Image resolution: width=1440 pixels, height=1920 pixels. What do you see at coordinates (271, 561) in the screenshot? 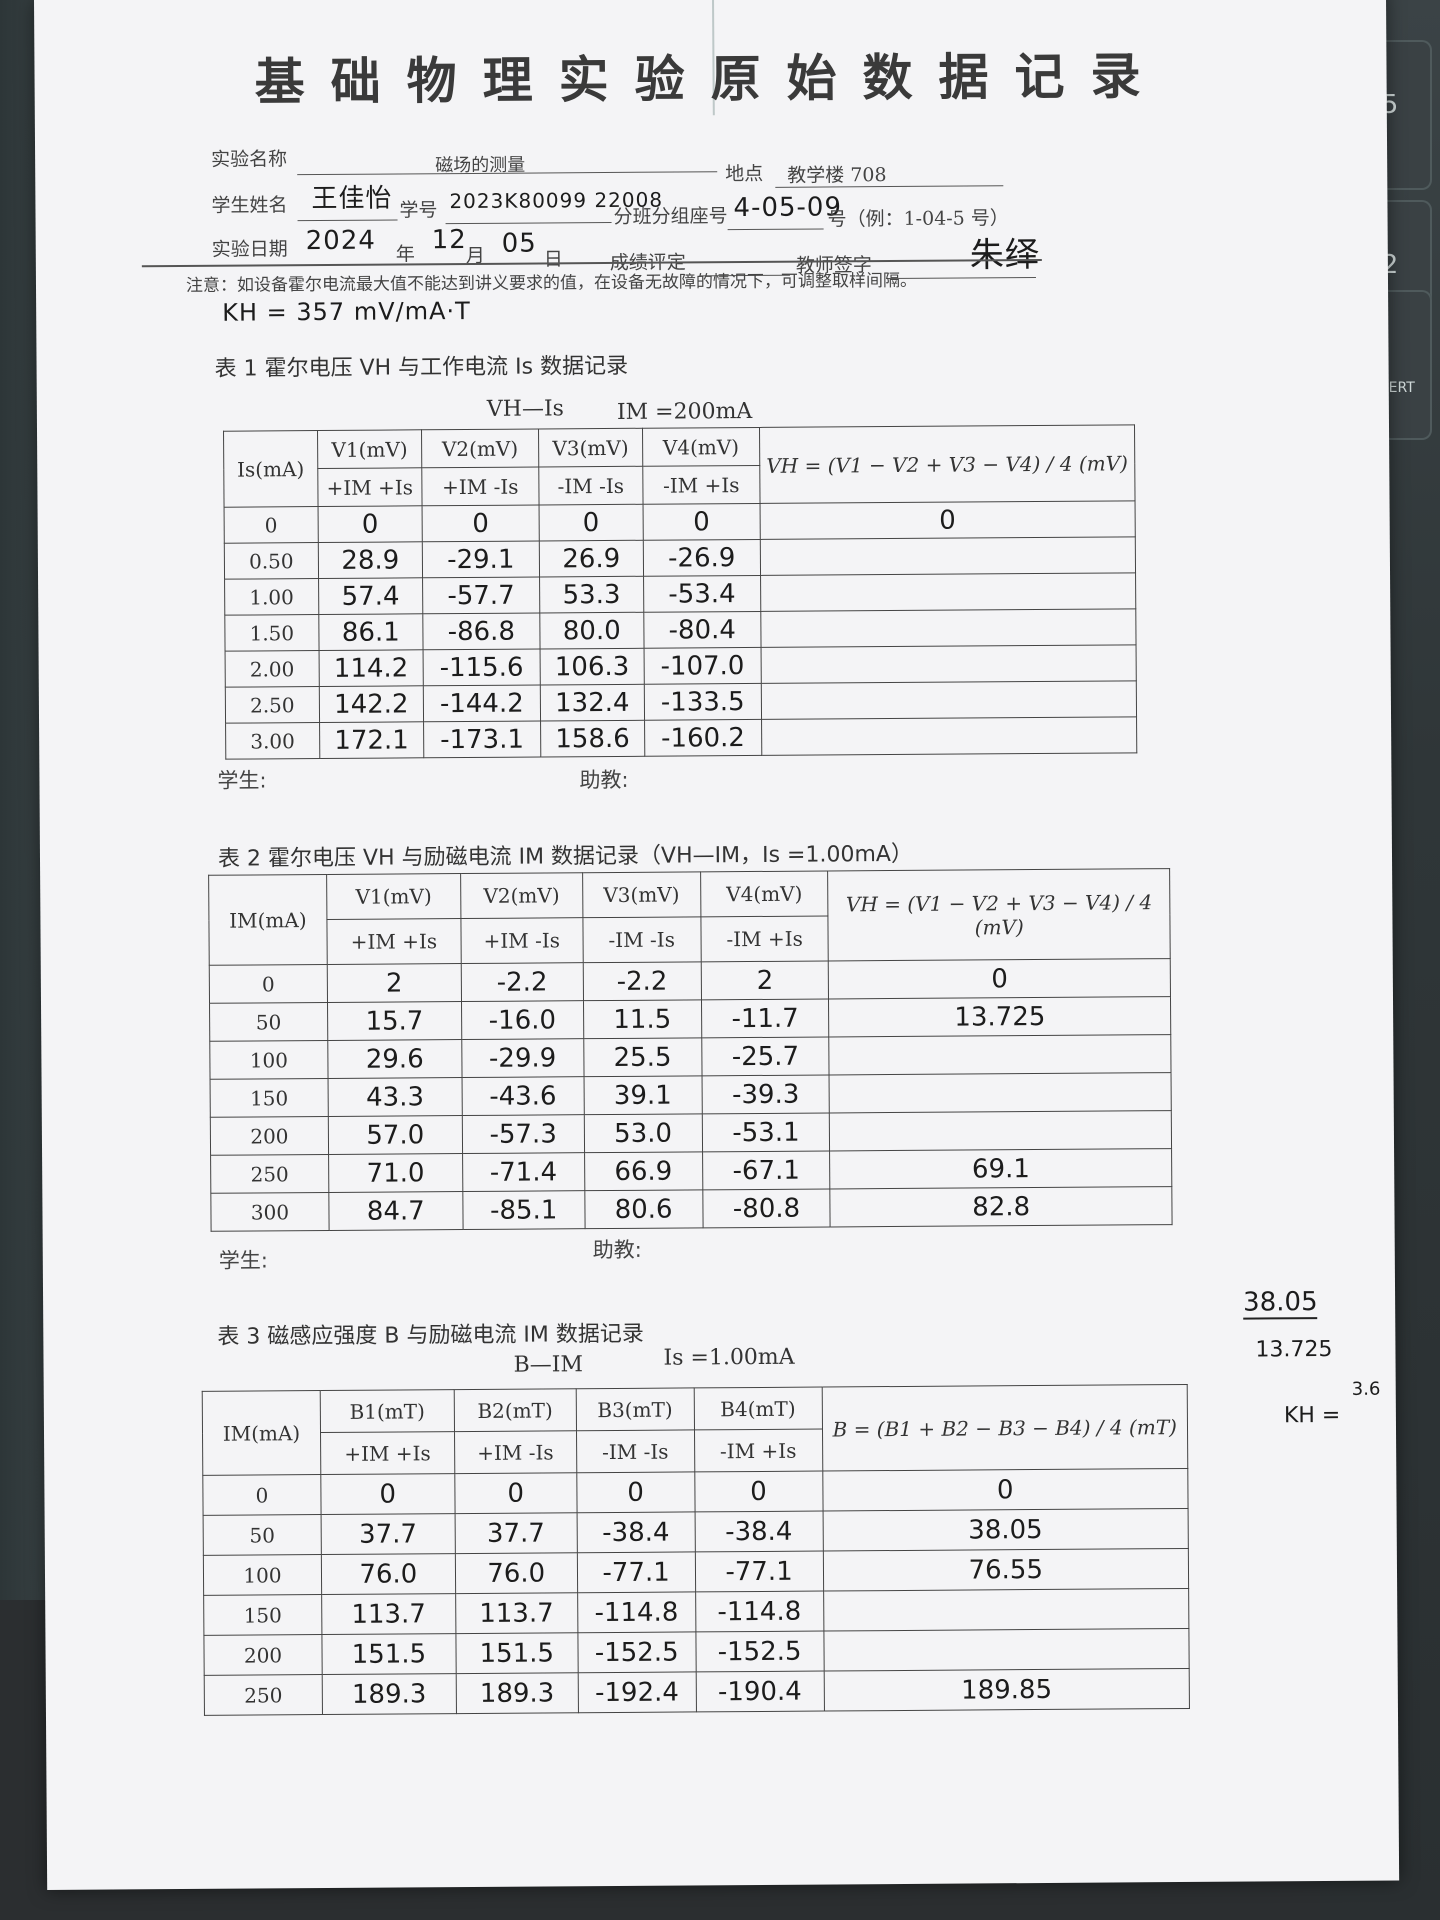
I see `row-header-cell: 0.50` at bounding box center [271, 561].